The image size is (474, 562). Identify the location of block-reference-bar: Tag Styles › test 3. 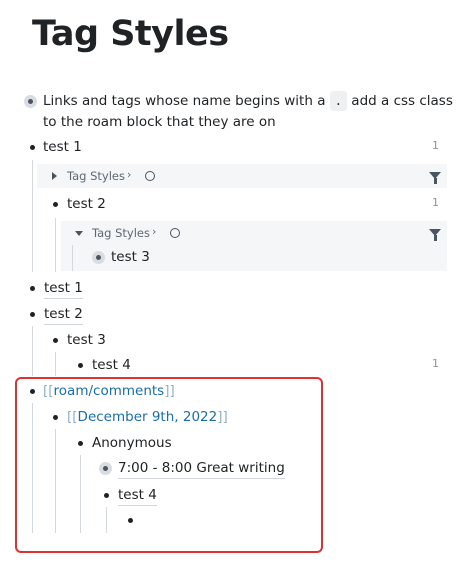
(254, 246).